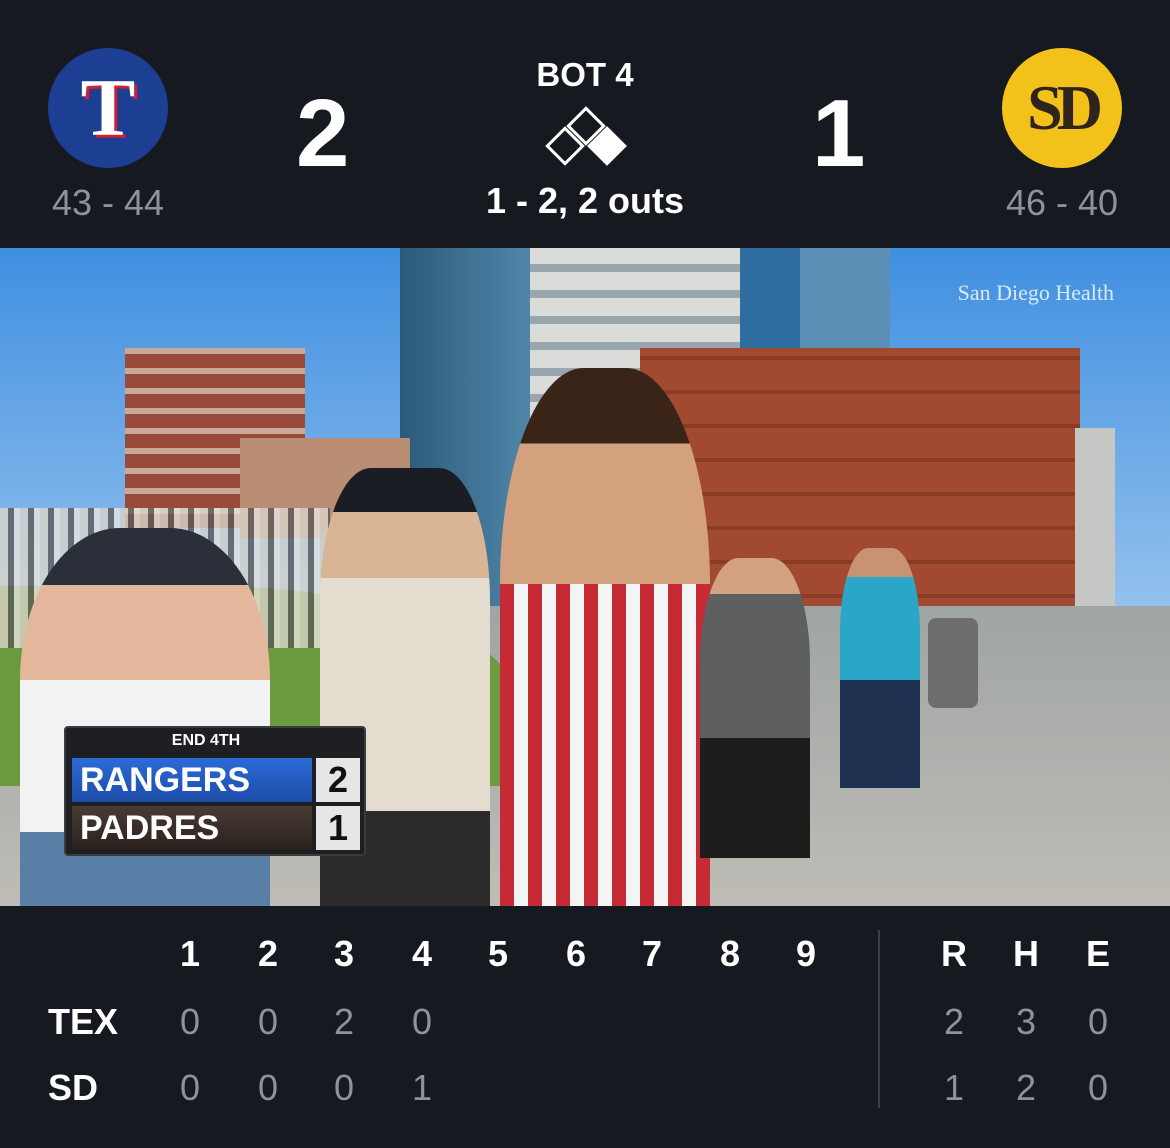 This screenshot has height=1148, width=1170. Describe the element at coordinates (1026, 1021) in the screenshot. I see `total-hits: 3` at that location.